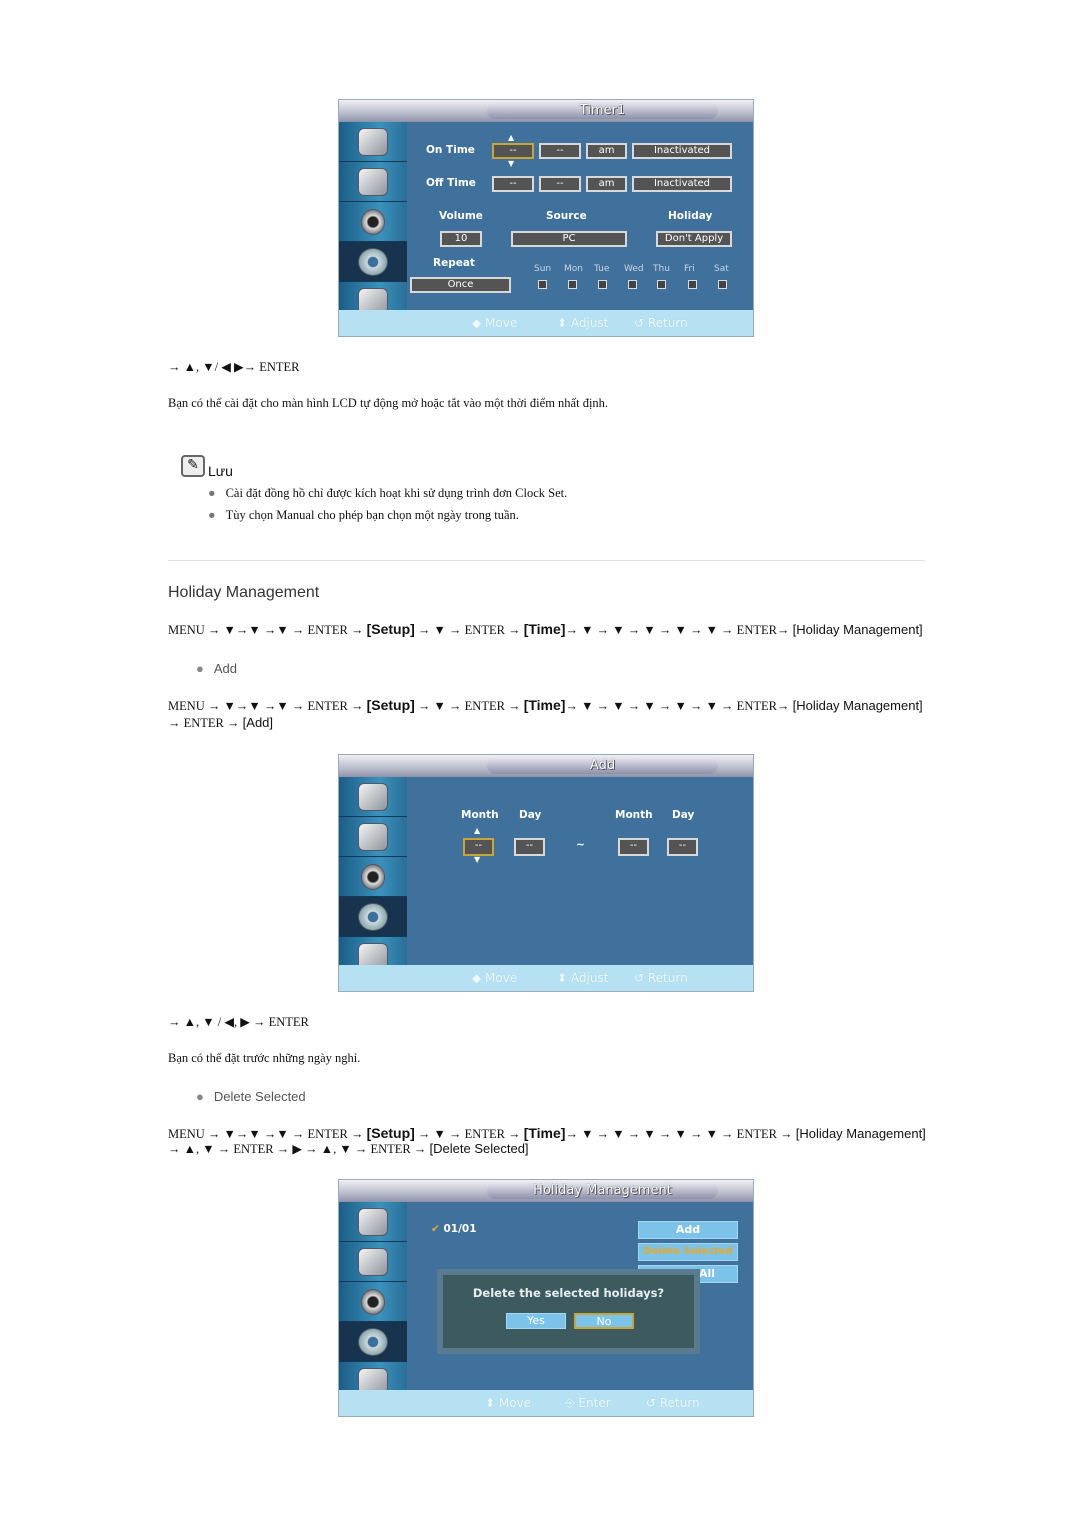  I want to click on up-arrow-icon: ▲, so click(511, 137).